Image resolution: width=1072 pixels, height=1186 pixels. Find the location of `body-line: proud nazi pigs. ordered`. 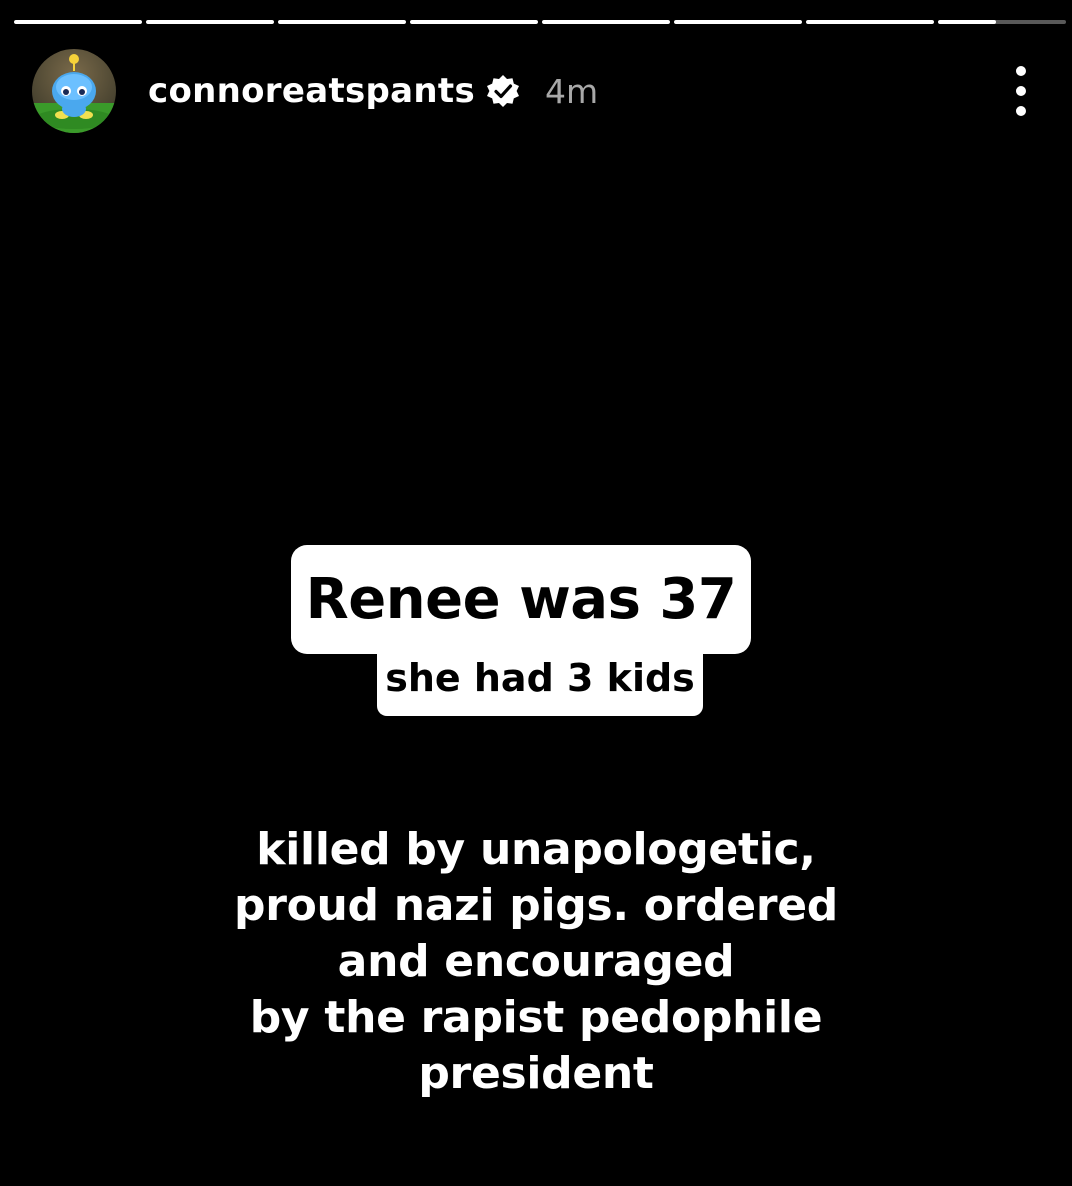

body-line: proud nazi pigs. ordered is located at coordinates (536, 905).